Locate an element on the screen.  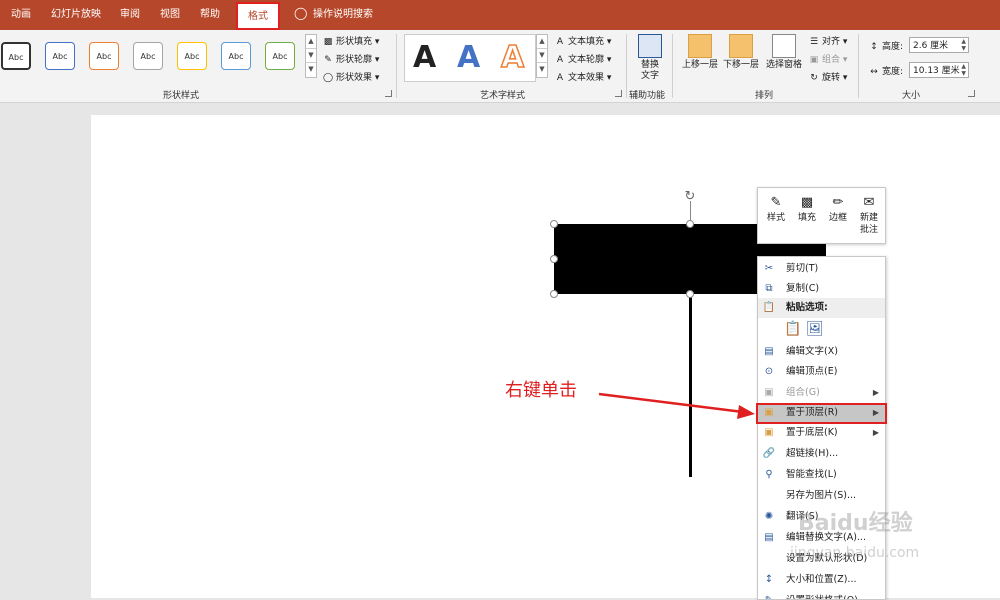
text-effects-button: A 文本效果 ▾ is located at coordinates (583, 76).